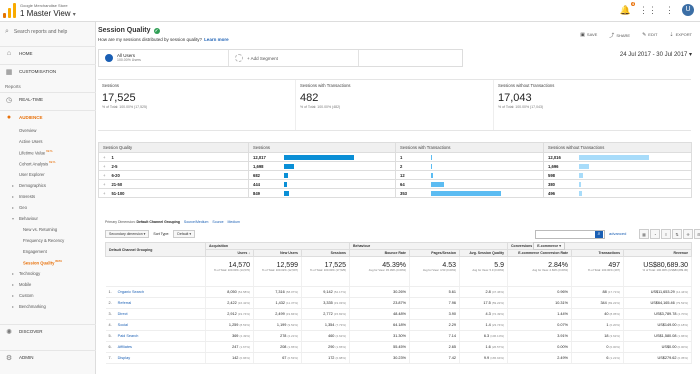 This screenshot has height=374, width=700. I want to click on sidebar-item-user-explorer: User Explorer, so click(32, 174).